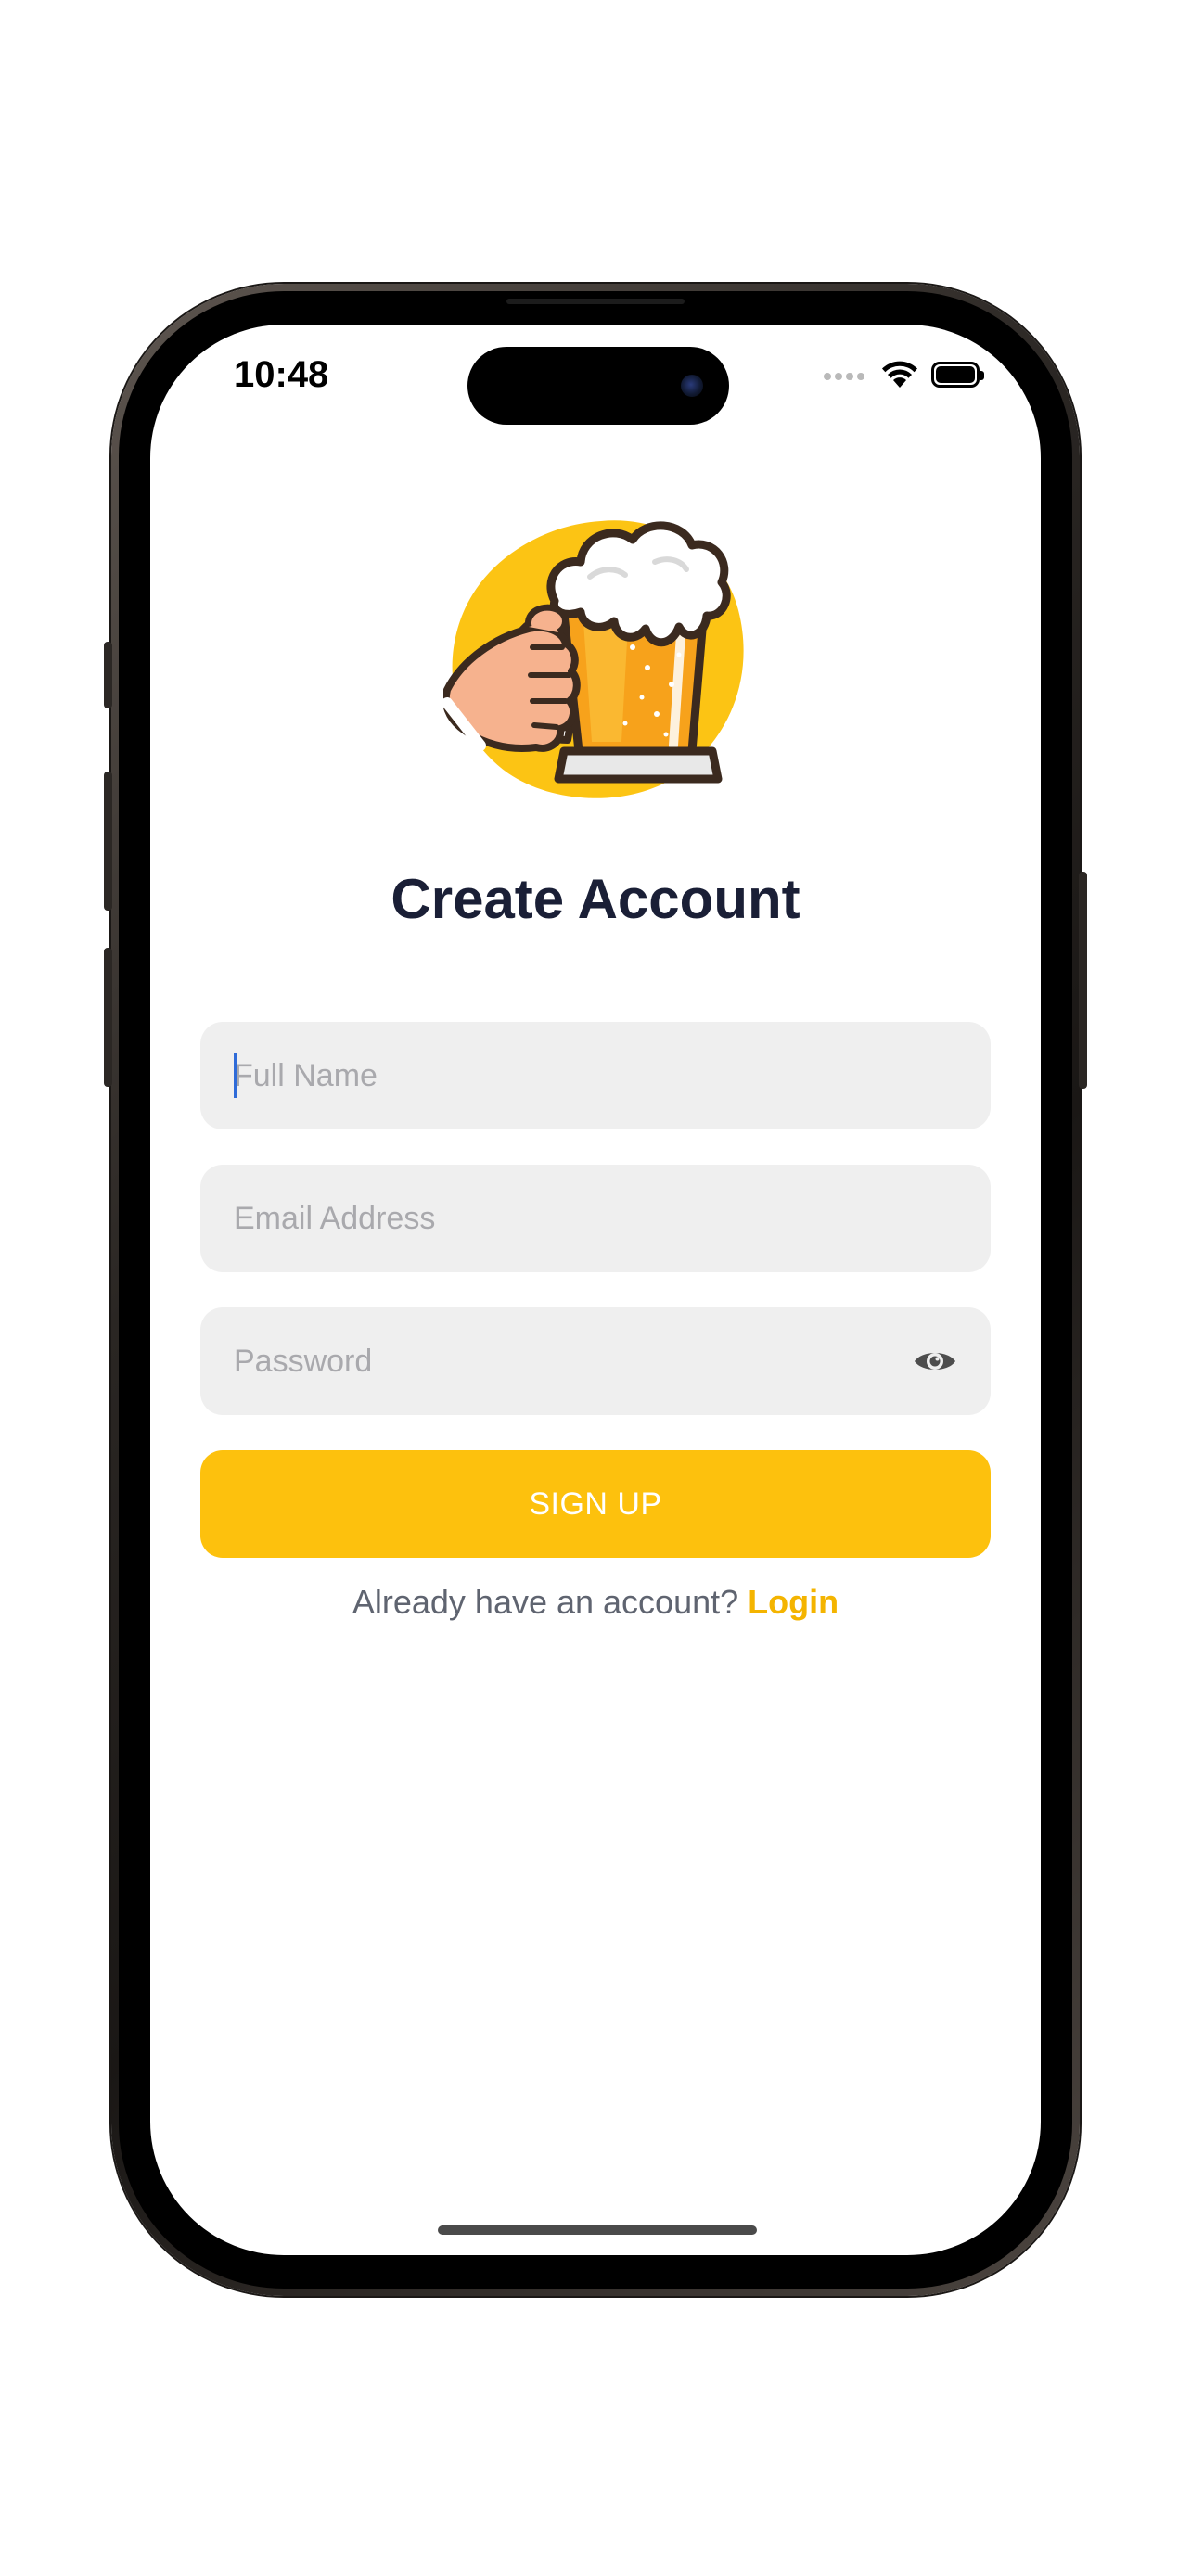  Describe the element at coordinates (935, 1361) in the screenshot. I see `eye-icon` at that location.